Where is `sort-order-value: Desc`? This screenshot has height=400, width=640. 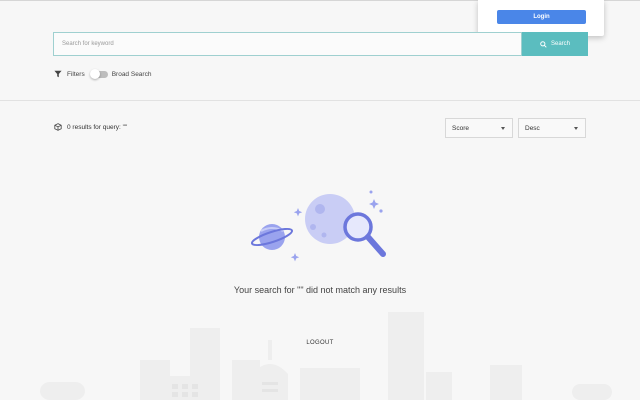
sort-order-value: Desc is located at coordinates (532, 128).